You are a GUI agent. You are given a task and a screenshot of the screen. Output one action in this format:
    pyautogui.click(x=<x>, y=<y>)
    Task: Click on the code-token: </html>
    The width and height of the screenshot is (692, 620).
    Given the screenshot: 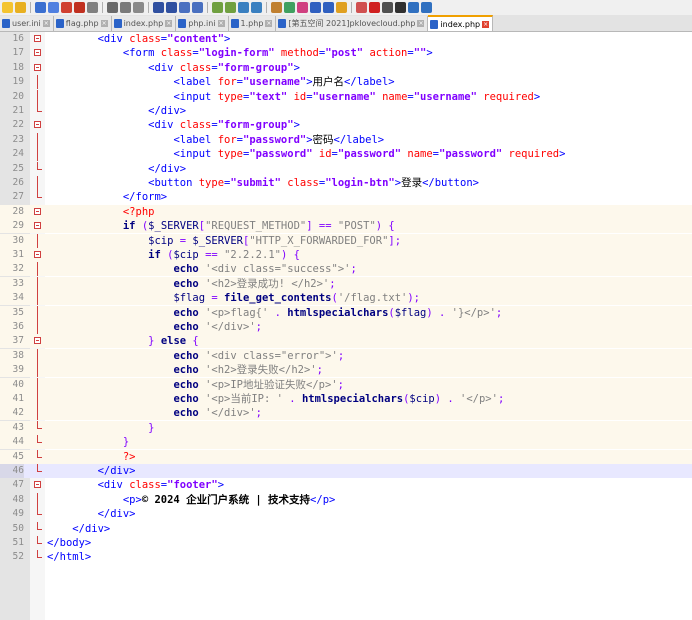 What is the action you would take?
    pyautogui.click(x=69, y=557)
    